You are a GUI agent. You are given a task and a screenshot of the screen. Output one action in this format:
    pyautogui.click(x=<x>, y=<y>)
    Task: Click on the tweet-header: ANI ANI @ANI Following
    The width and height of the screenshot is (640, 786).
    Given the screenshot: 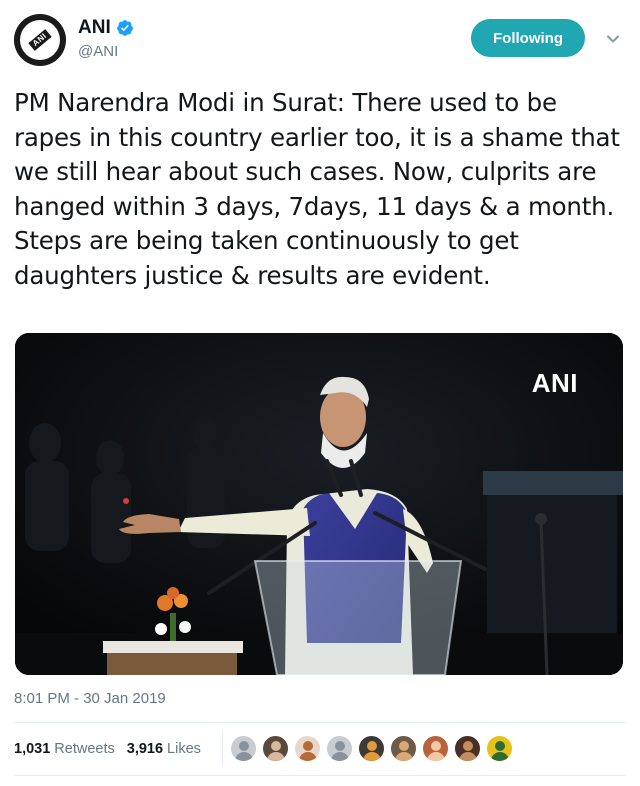 What is the action you would take?
    pyautogui.click(x=320, y=40)
    